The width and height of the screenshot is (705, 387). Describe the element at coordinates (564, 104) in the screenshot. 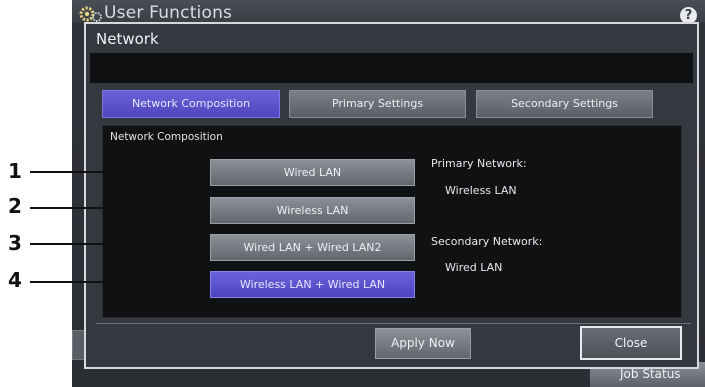

I see `tab-secondary-settings: Secondary Settings` at that location.